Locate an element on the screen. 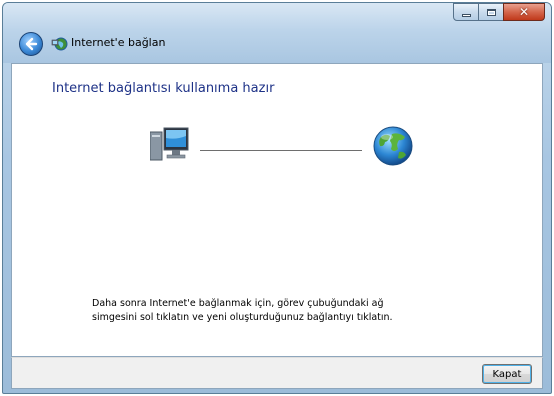 This screenshot has height=396, width=554. connection-line is located at coordinates (281, 150).